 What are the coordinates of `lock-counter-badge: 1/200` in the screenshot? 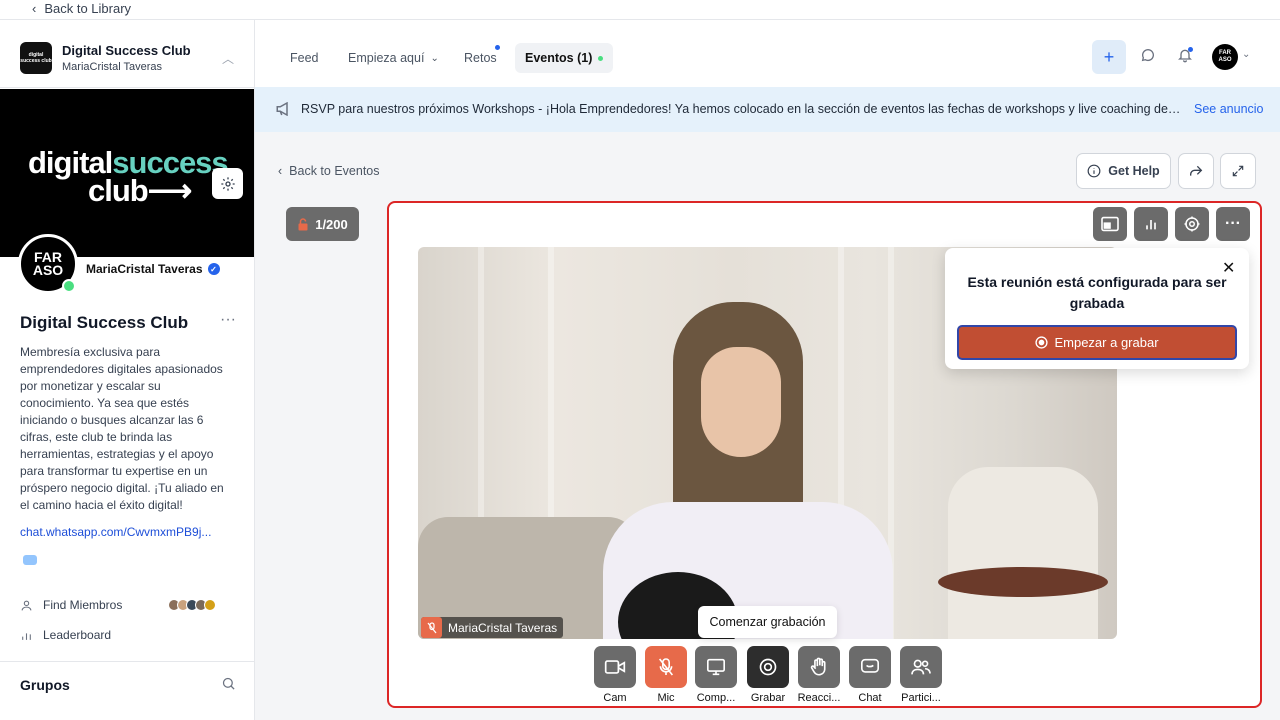 It's located at (322, 224).